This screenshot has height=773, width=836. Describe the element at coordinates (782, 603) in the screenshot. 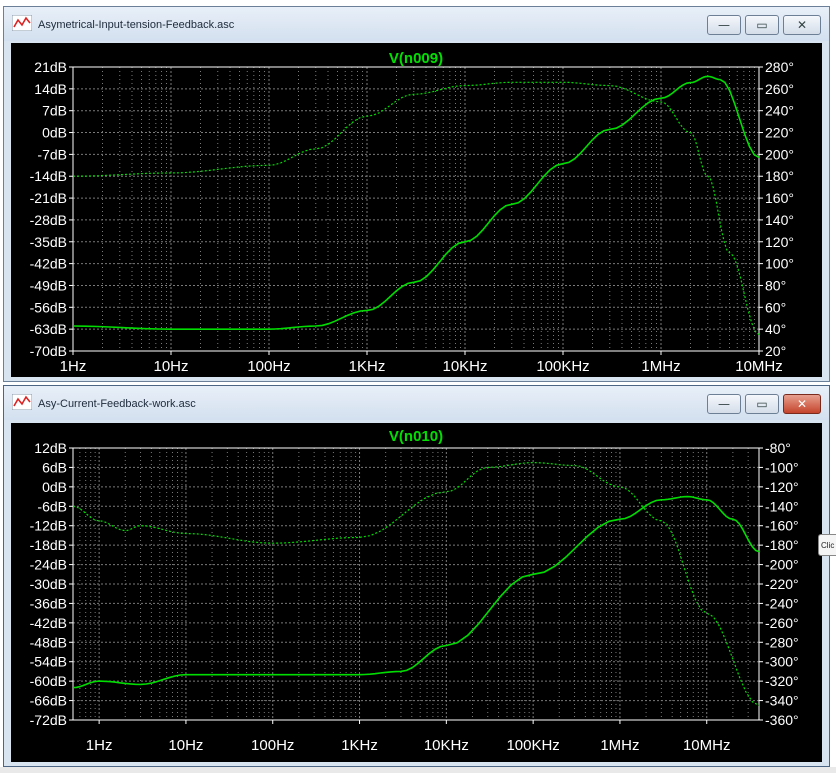

I see `y2-tick-label: -240°` at that location.